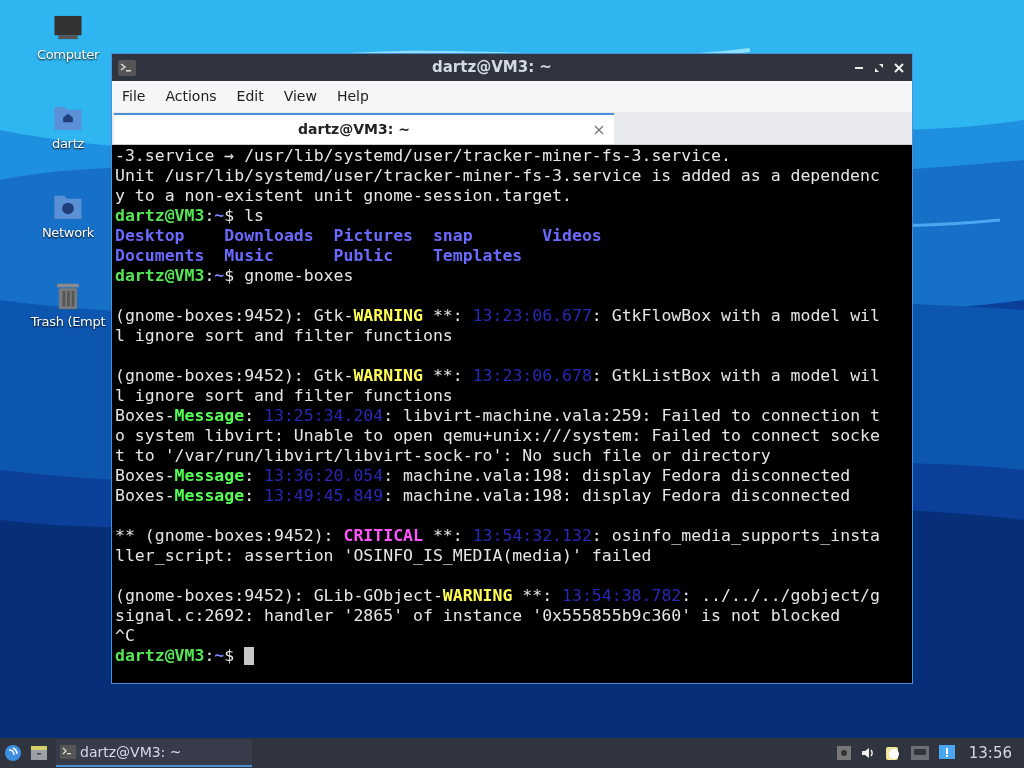 The height and width of the screenshot is (768, 1024). What do you see at coordinates (230, 656) in the screenshot?
I see `terminal-text: $` at bounding box center [230, 656].